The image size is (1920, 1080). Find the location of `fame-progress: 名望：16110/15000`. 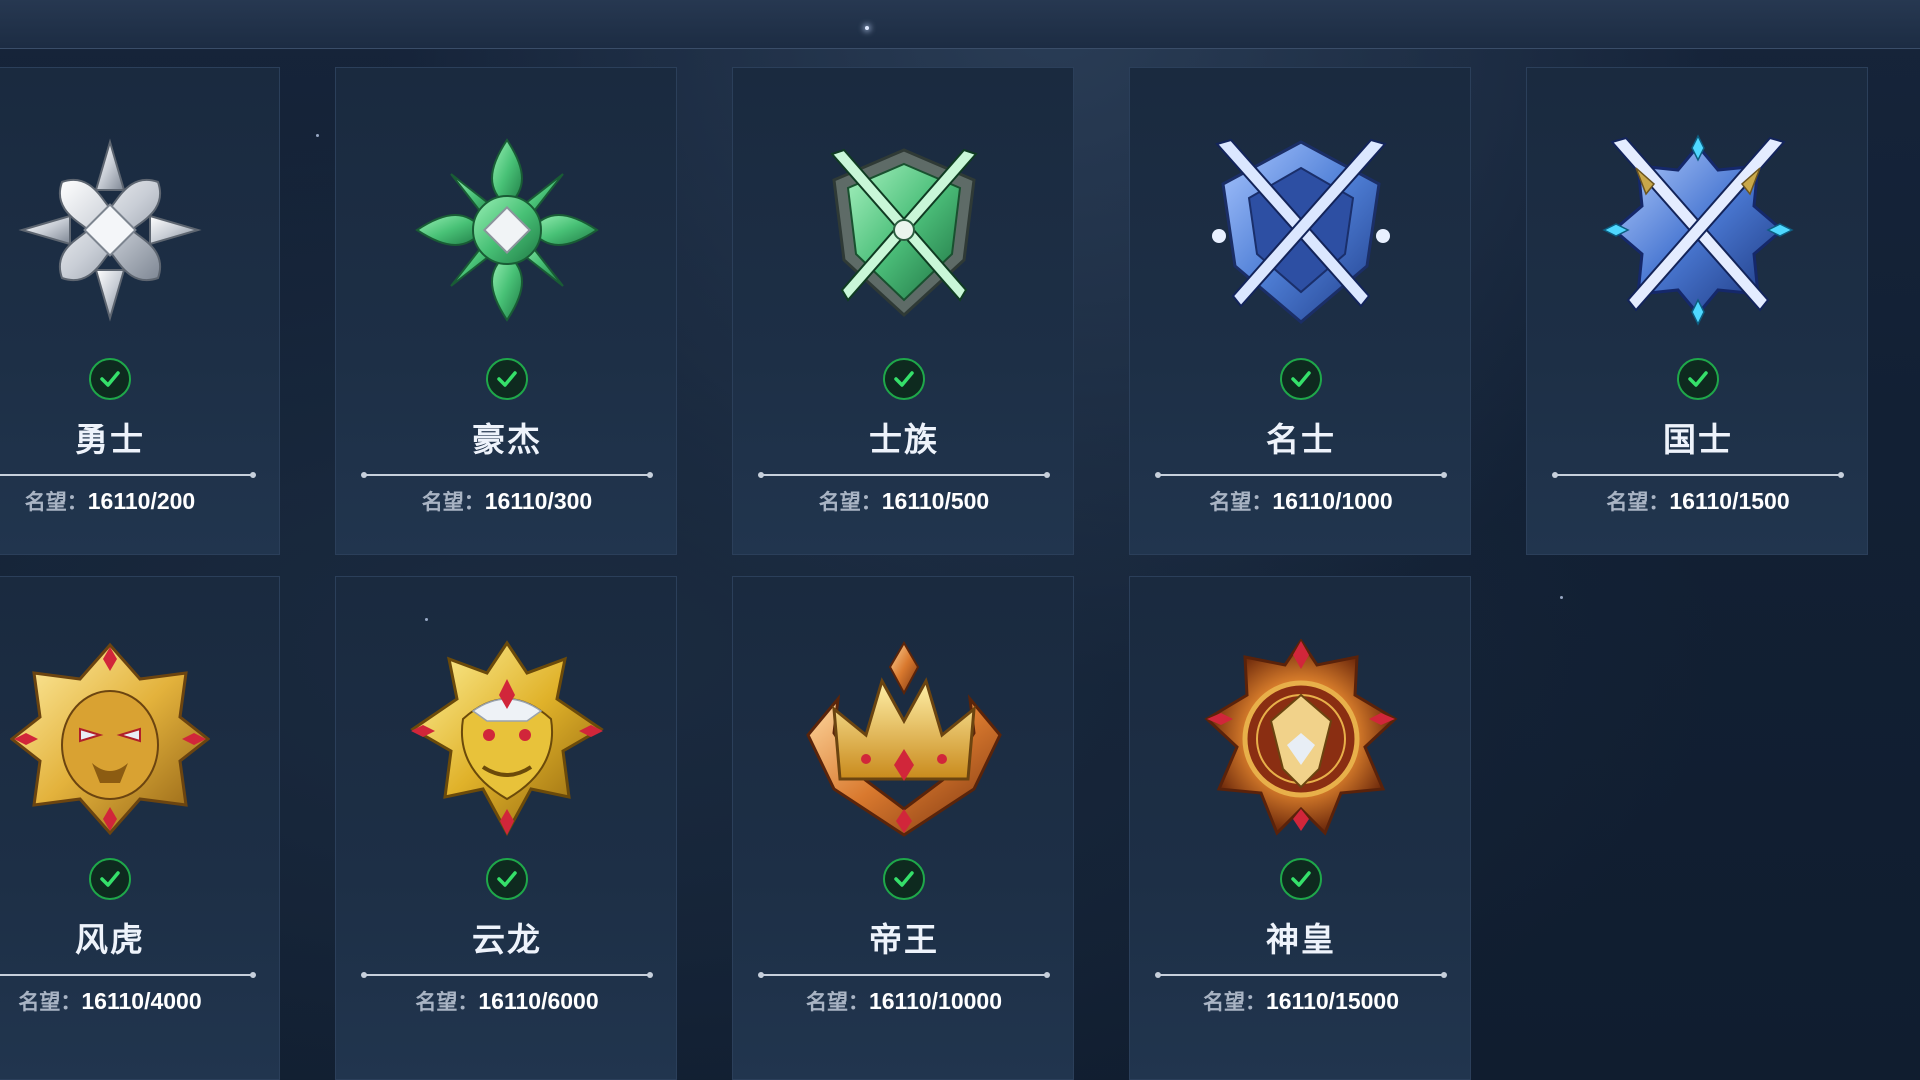

fame-progress: 名望：16110/15000 is located at coordinates (1301, 1001).